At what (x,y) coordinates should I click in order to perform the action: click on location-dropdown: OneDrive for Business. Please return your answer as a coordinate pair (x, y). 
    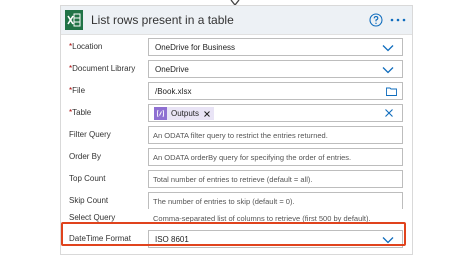
    Looking at the image, I should click on (275, 47).